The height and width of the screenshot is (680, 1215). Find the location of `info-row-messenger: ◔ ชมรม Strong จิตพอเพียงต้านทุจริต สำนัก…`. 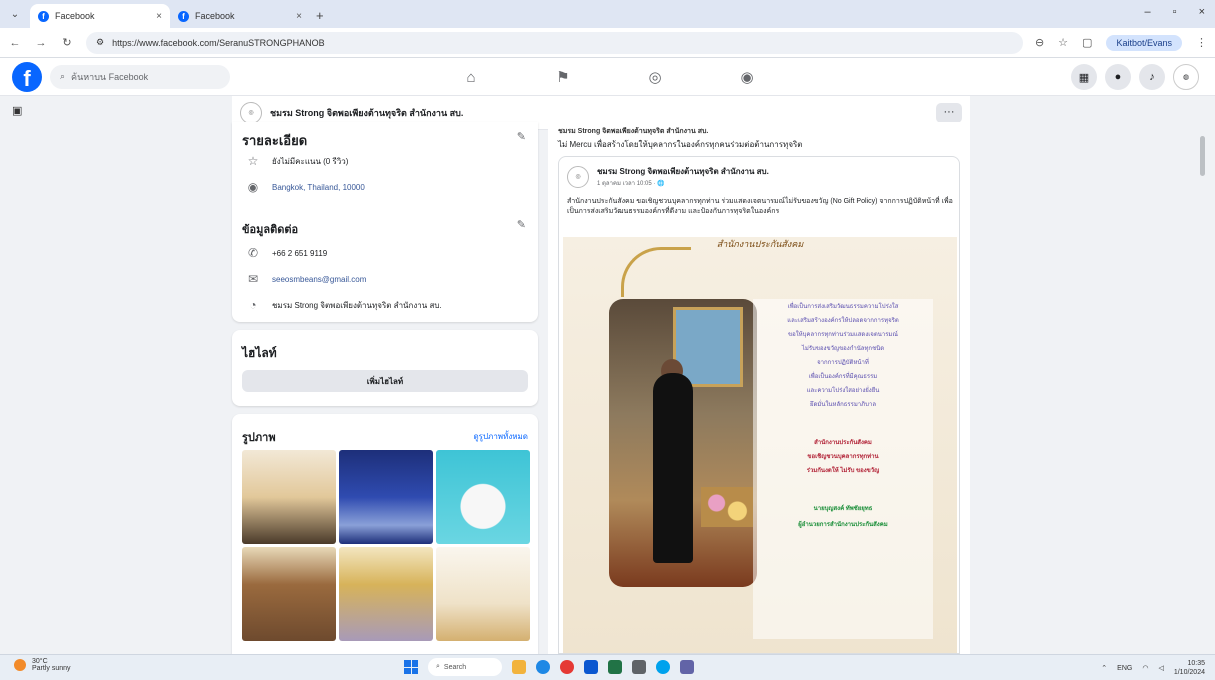

info-row-messenger: ◔ ชมรม Strong จิตพอเพียงต้านทุจริต สำนัก… is located at coordinates (344, 305).